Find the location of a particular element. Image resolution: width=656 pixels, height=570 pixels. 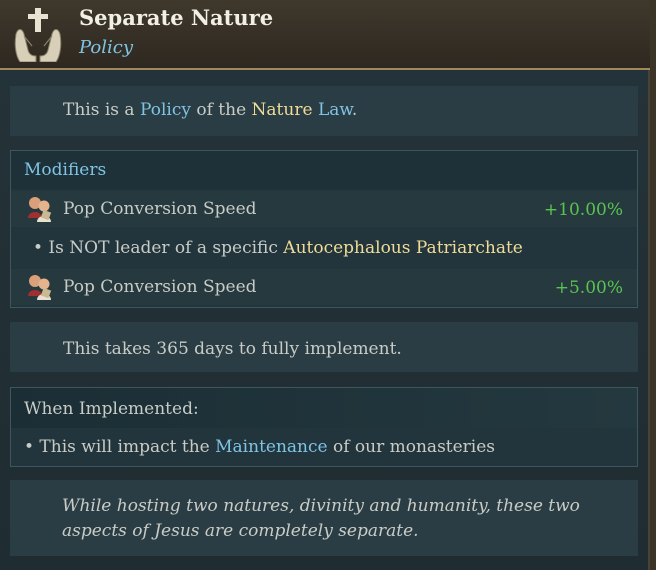

implement-time-text: This takes 365 days to fully implement. is located at coordinates (232, 349).